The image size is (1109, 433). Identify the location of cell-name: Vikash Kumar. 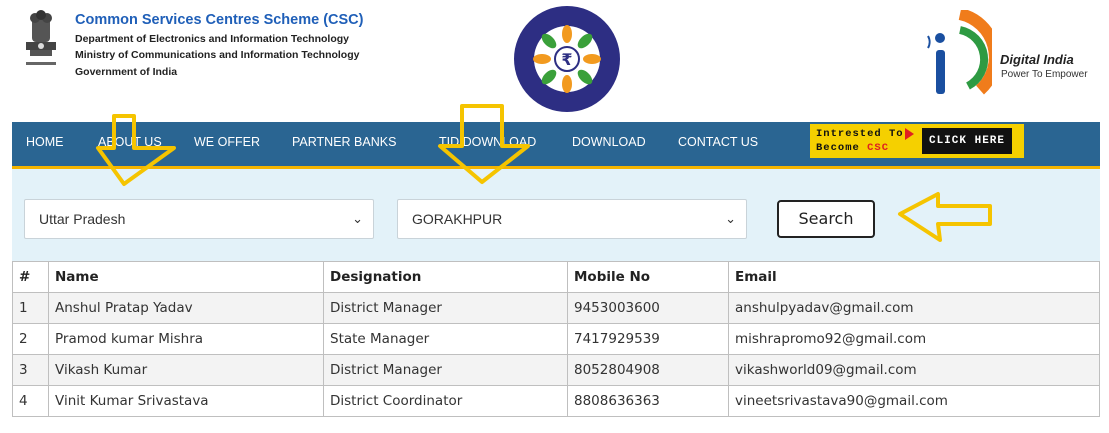
(186, 370).